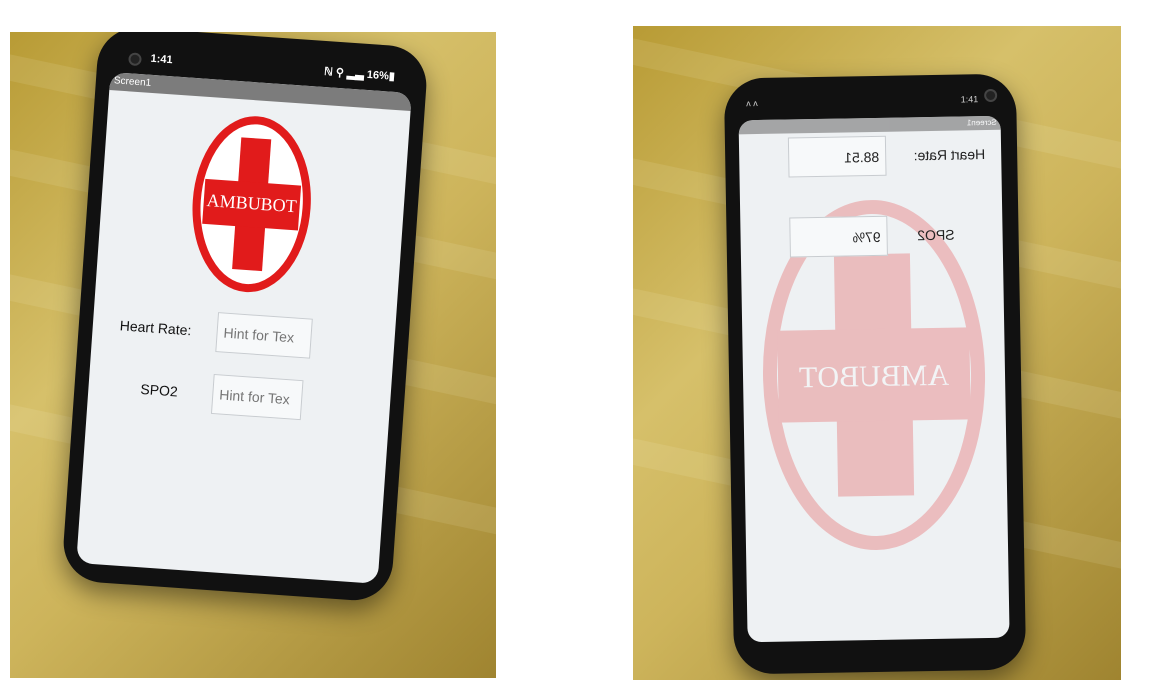  Describe the element at coordinates (752, 103) in the screenshot. I see `status-left-text: ᴧ ᴧ` at that location.